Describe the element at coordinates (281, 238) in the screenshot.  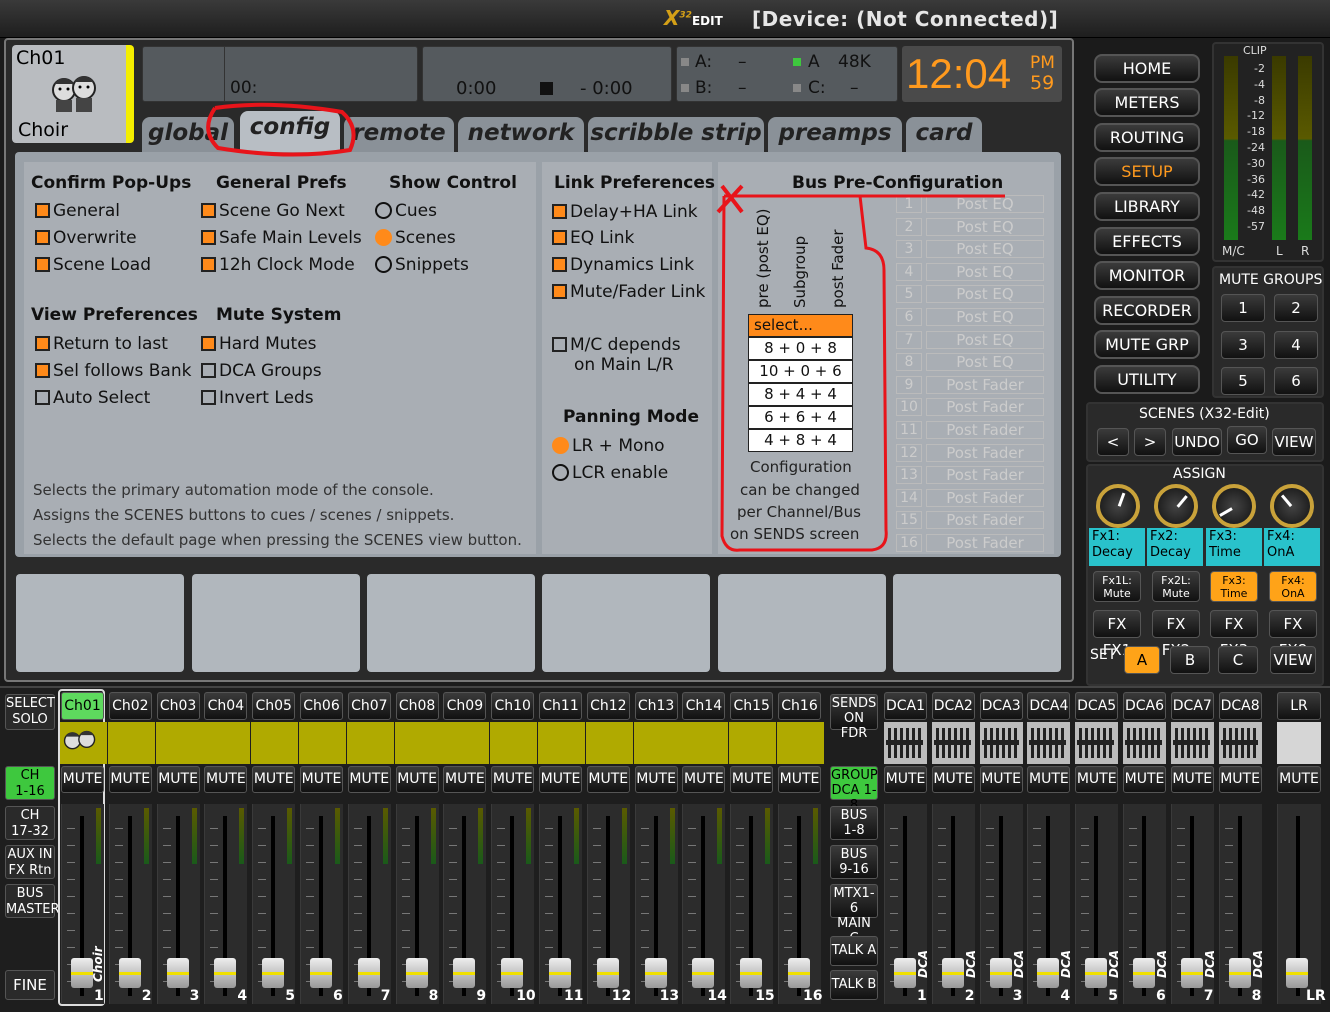
I see `safe-main-levels-checkbox: Safe Main Levels` at that location.